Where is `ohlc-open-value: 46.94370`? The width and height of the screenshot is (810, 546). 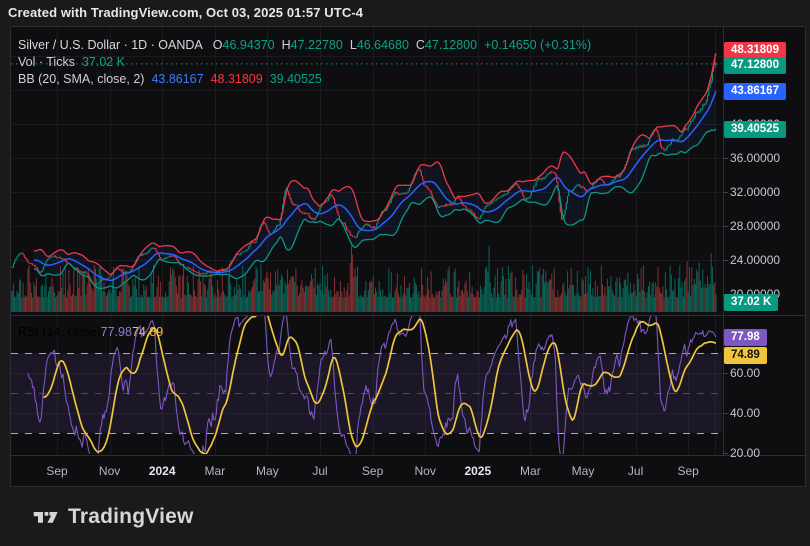
ohlc-open-value: 46.94370 is located at coordinates (248, 45).